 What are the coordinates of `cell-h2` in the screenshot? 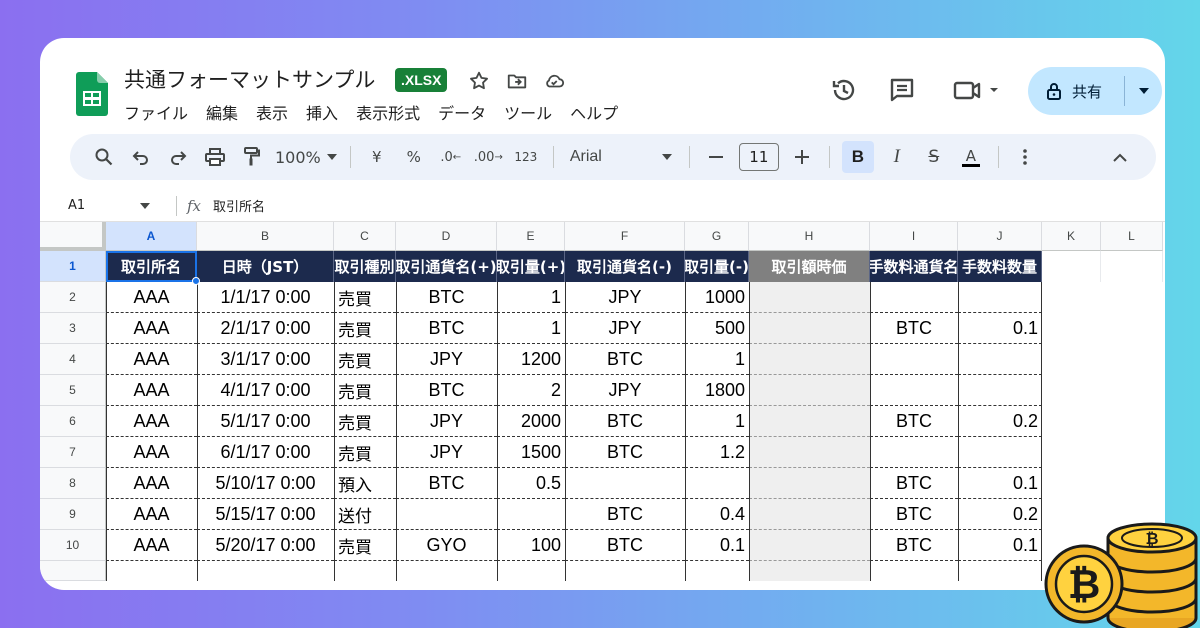 It's located at (809, 297).